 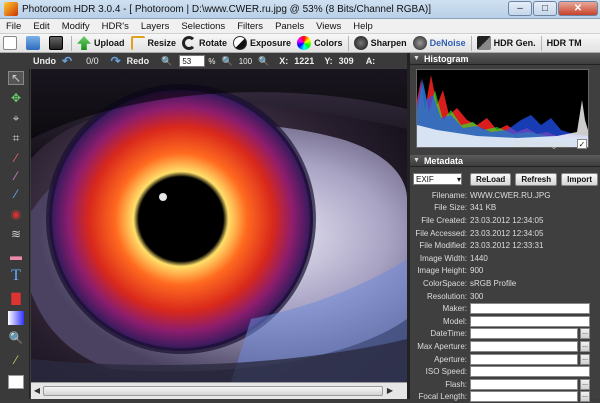 What do you see at coordinates (13, 26) in the screenshot?
I see `menu-file: File` at bounding box center [13, 26].